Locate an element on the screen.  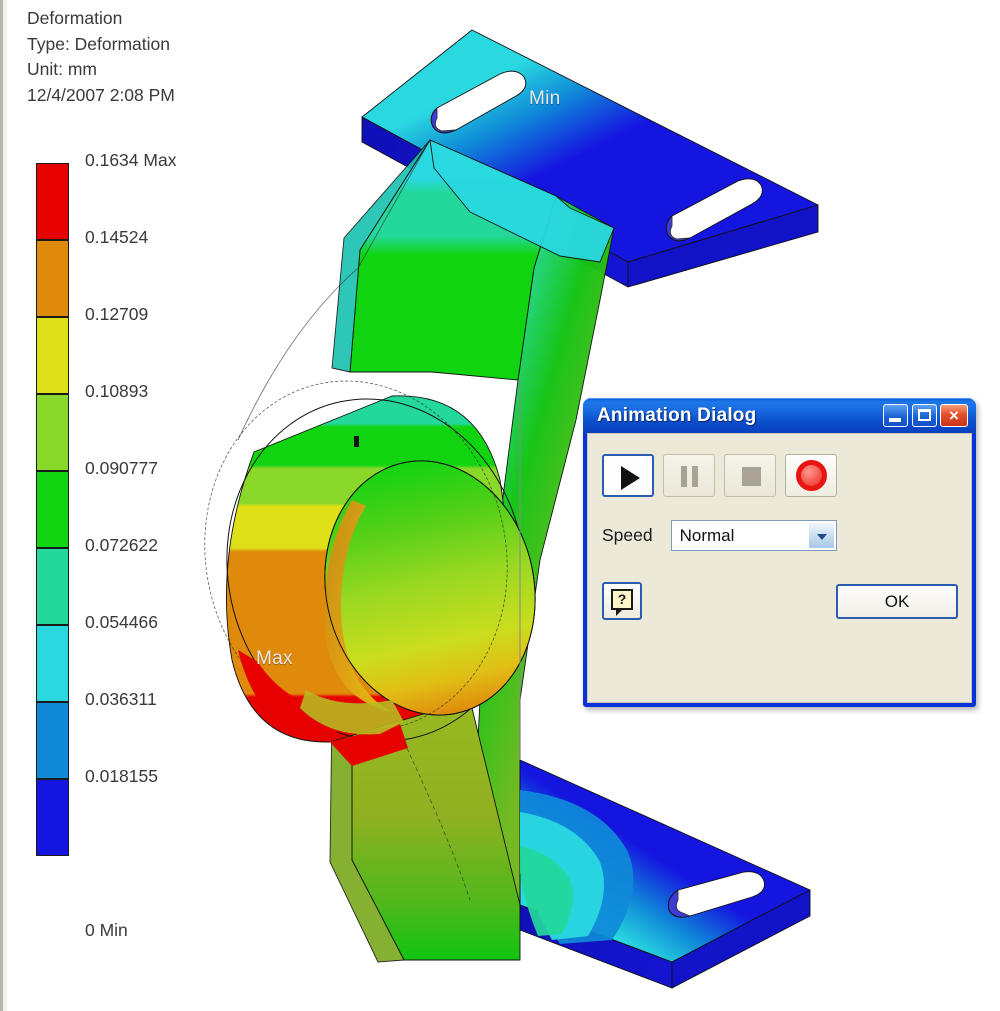
speed-row: Speed Normal is located at coordinates (719, 535).